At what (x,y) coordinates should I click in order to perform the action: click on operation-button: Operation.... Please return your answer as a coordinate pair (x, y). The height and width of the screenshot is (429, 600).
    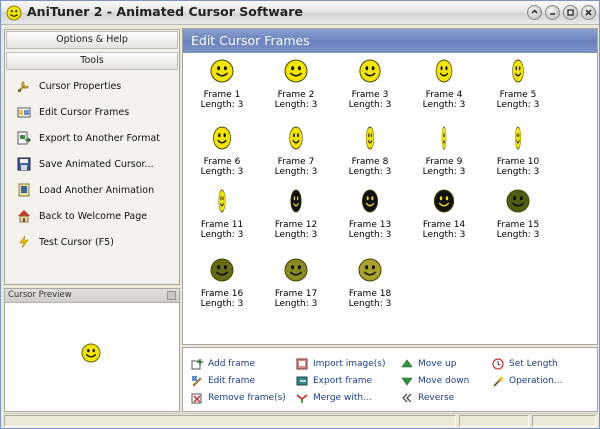
    Looking at the image, I should click on (527, 381).